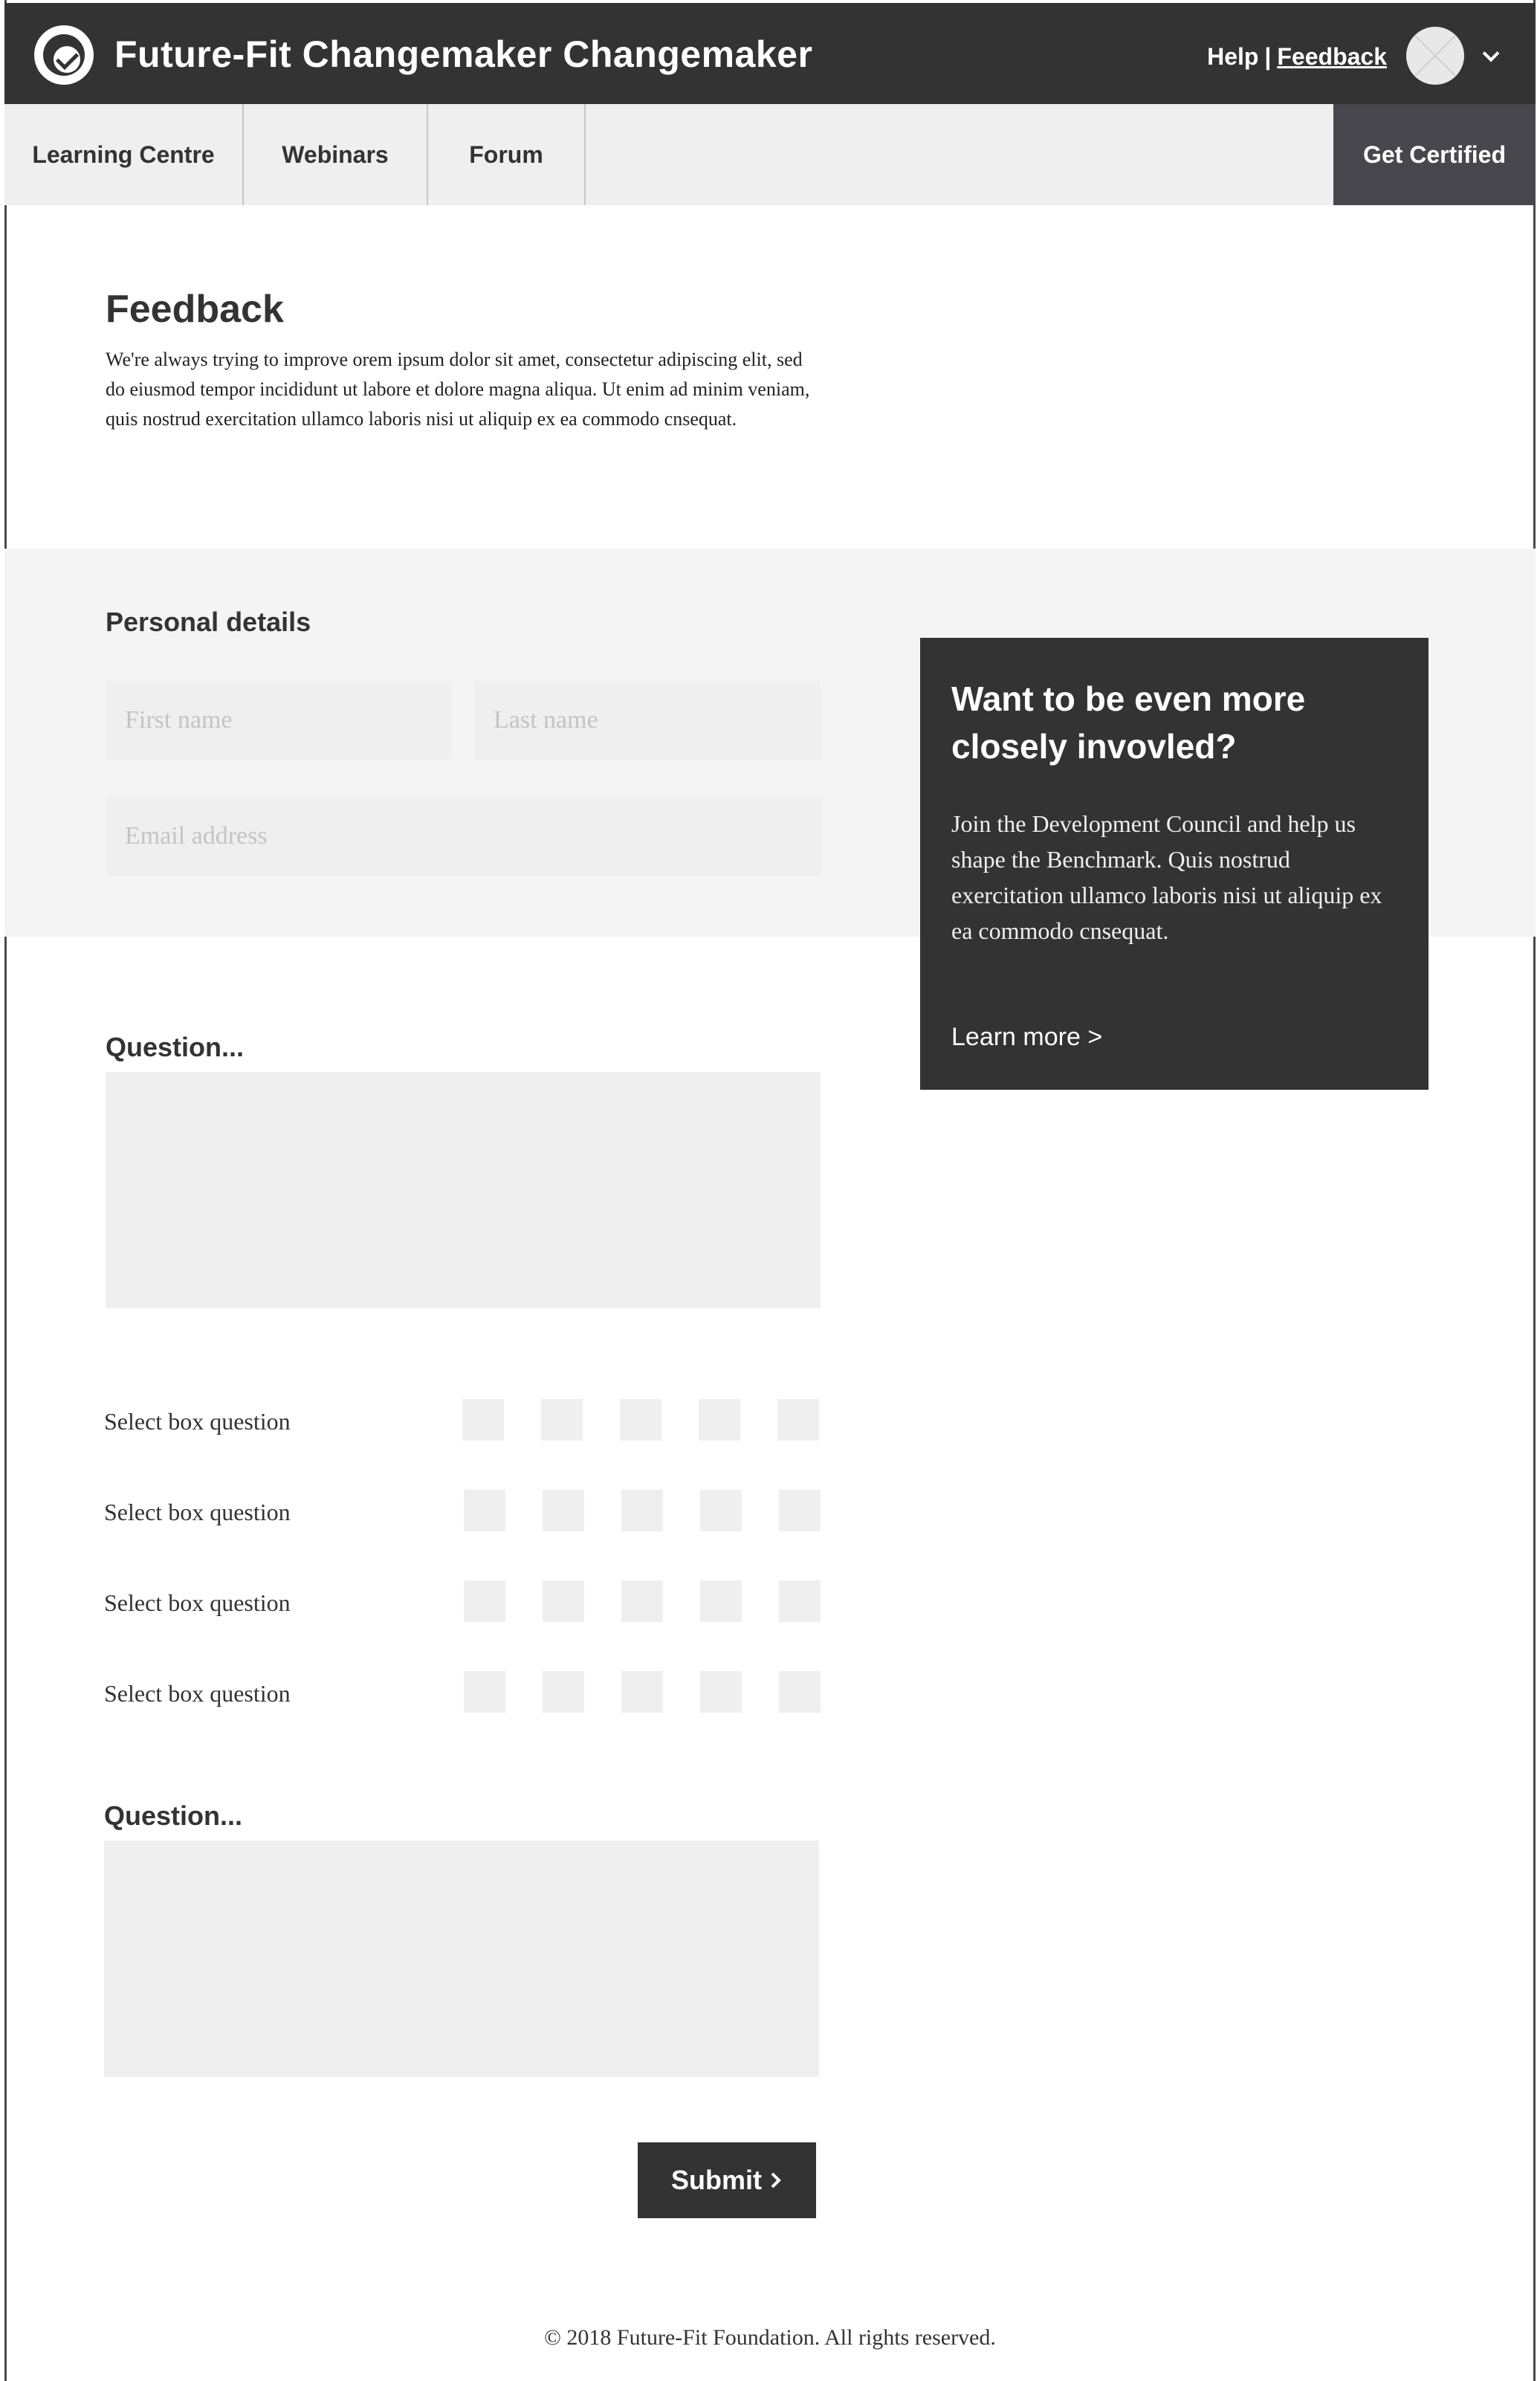 Image resolution: width=1540 pixels, height=2381 pixels. I want to click on nav-webinars: Webinars, so click(336, 154).